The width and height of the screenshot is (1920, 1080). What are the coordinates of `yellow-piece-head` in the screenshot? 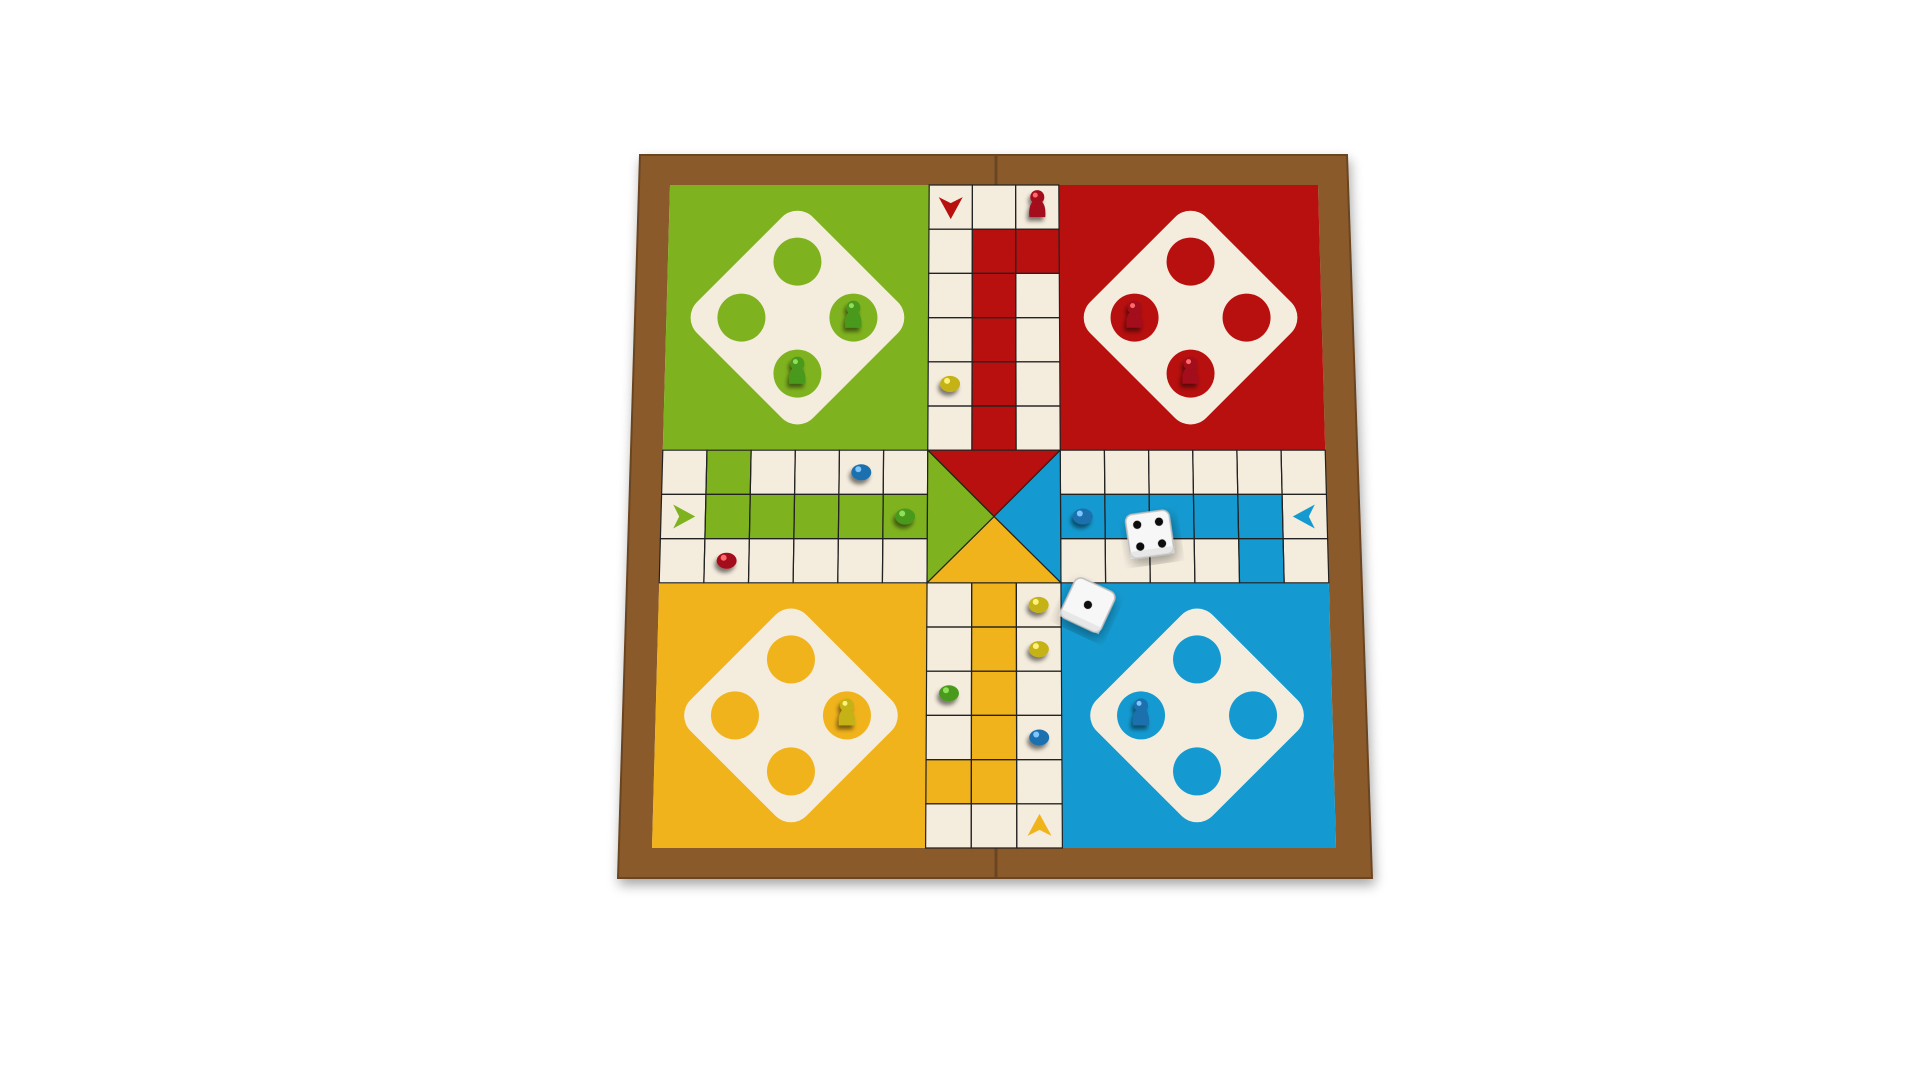 It's located at (846, 705).